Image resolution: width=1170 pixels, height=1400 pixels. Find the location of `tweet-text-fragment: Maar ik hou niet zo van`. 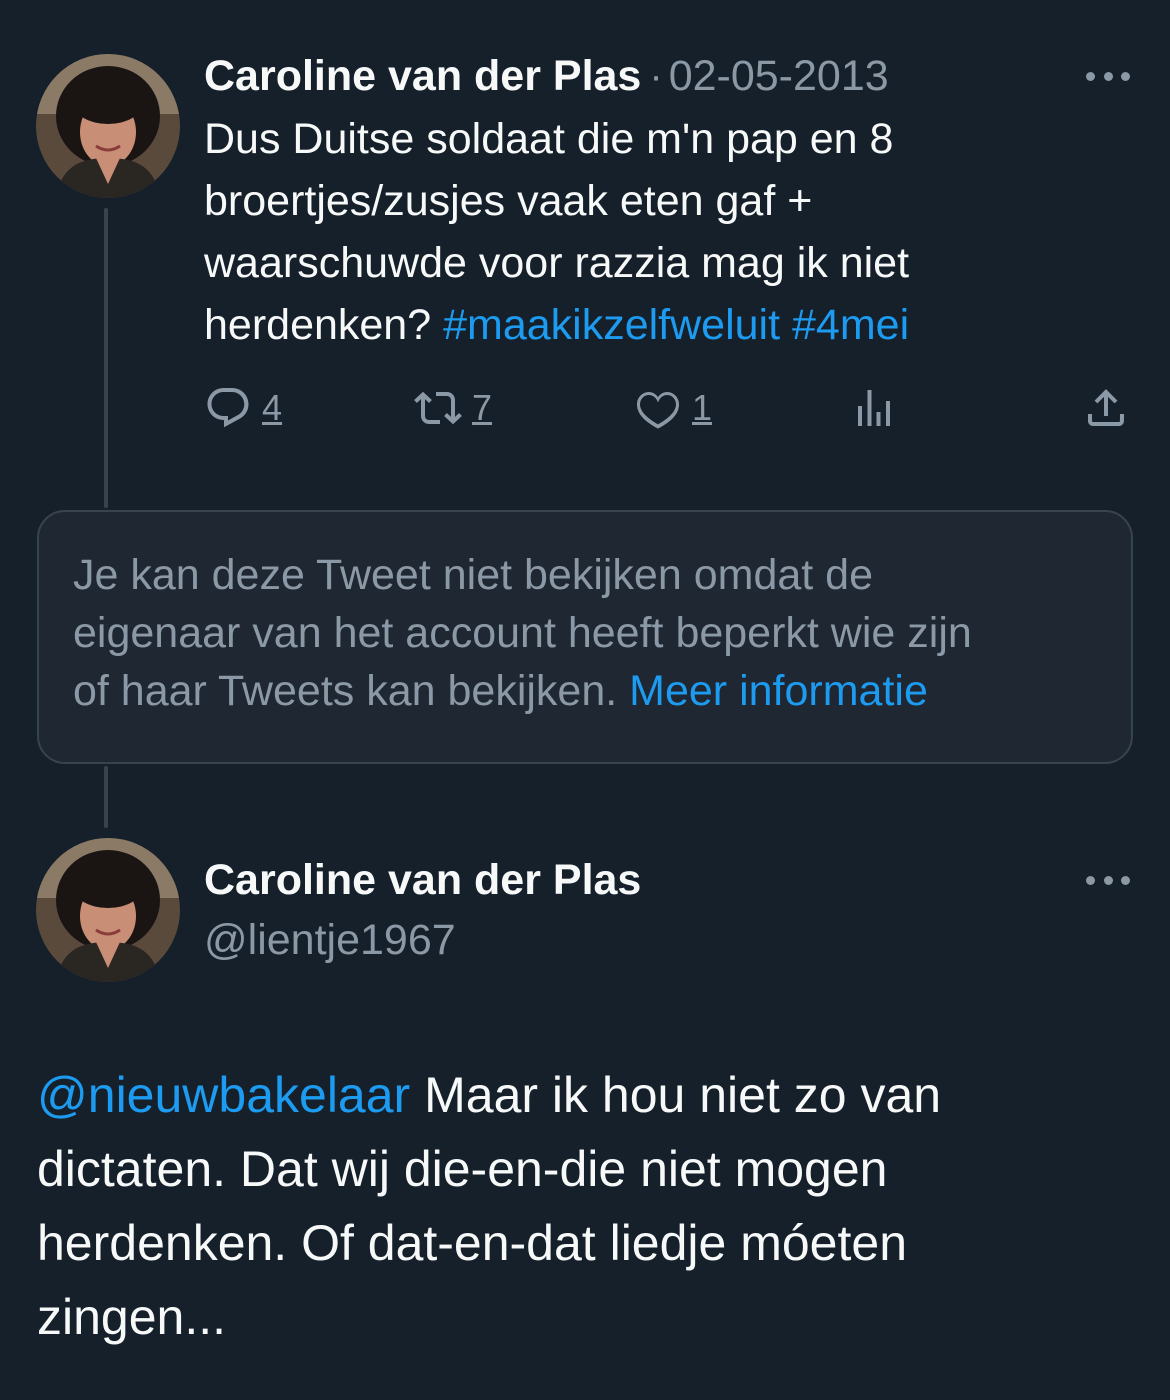

tweet-text-fragment: Maar ik hou niet zo van is located at coordinates (683, 1095).